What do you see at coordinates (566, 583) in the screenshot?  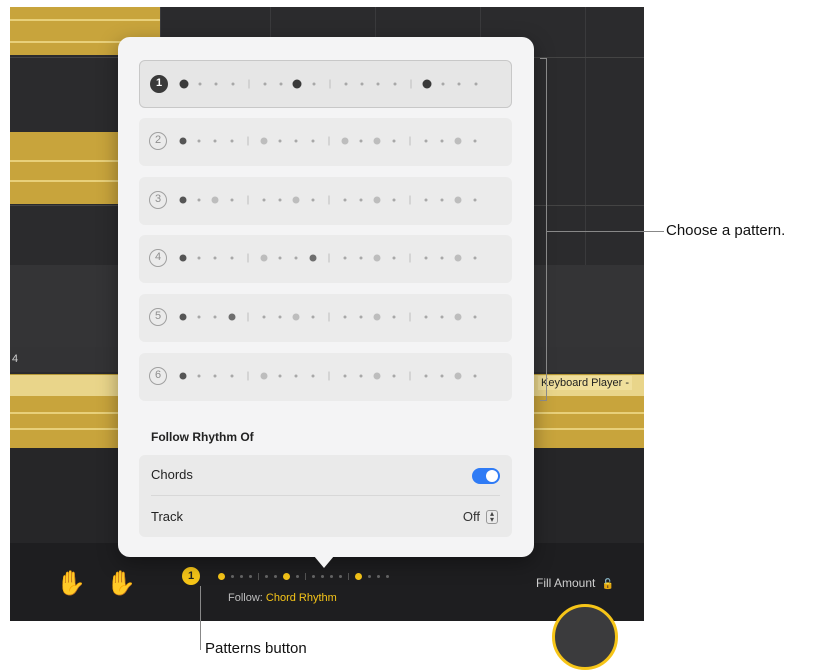 I see `fill-amount-text: Fill Amount` at bounding box center [566, 583].